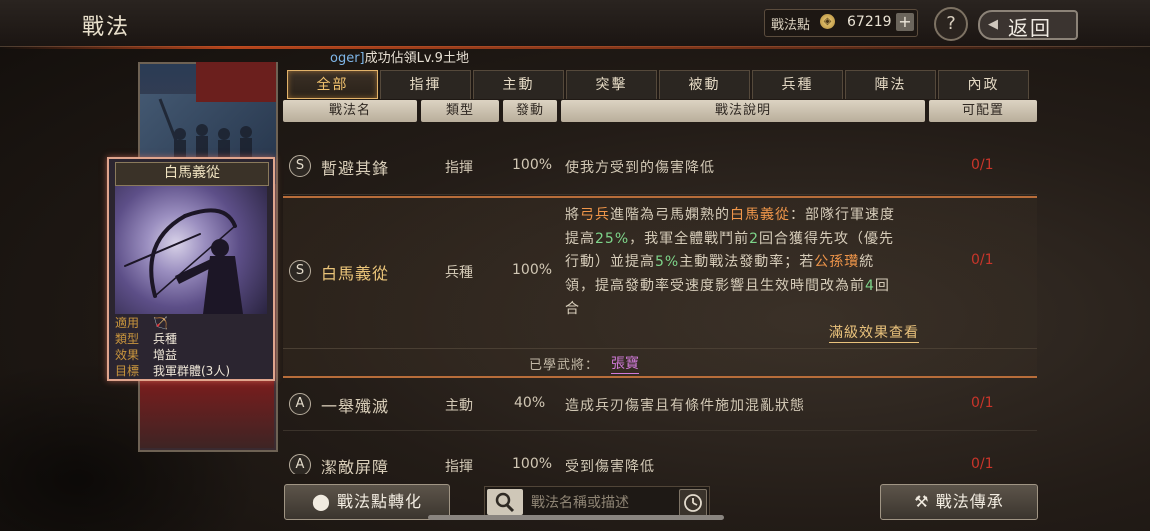  I want to click on table-row: A 一舉殲滅 主動 40% 造成兵刃傷害且有條件施加混亂狀態 0/1, so click(660, 404).